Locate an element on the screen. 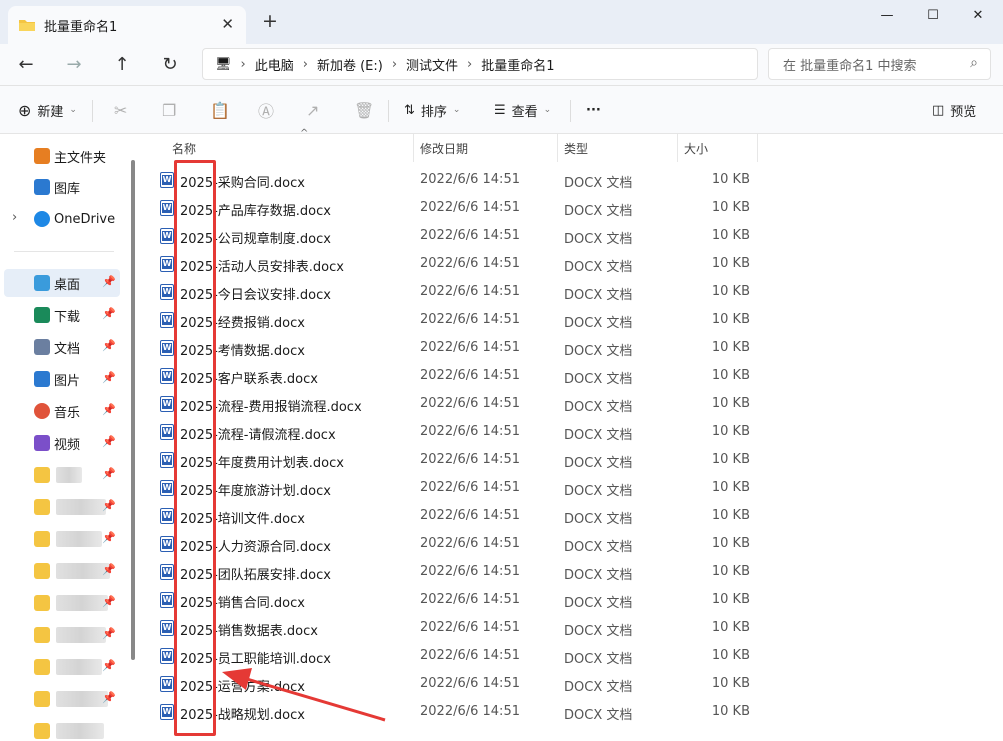 Image resolution: width=1003 pixels, height=741 pixels. sidebar-item-music: 音乐 📌 is located at coordinates (62, 411).